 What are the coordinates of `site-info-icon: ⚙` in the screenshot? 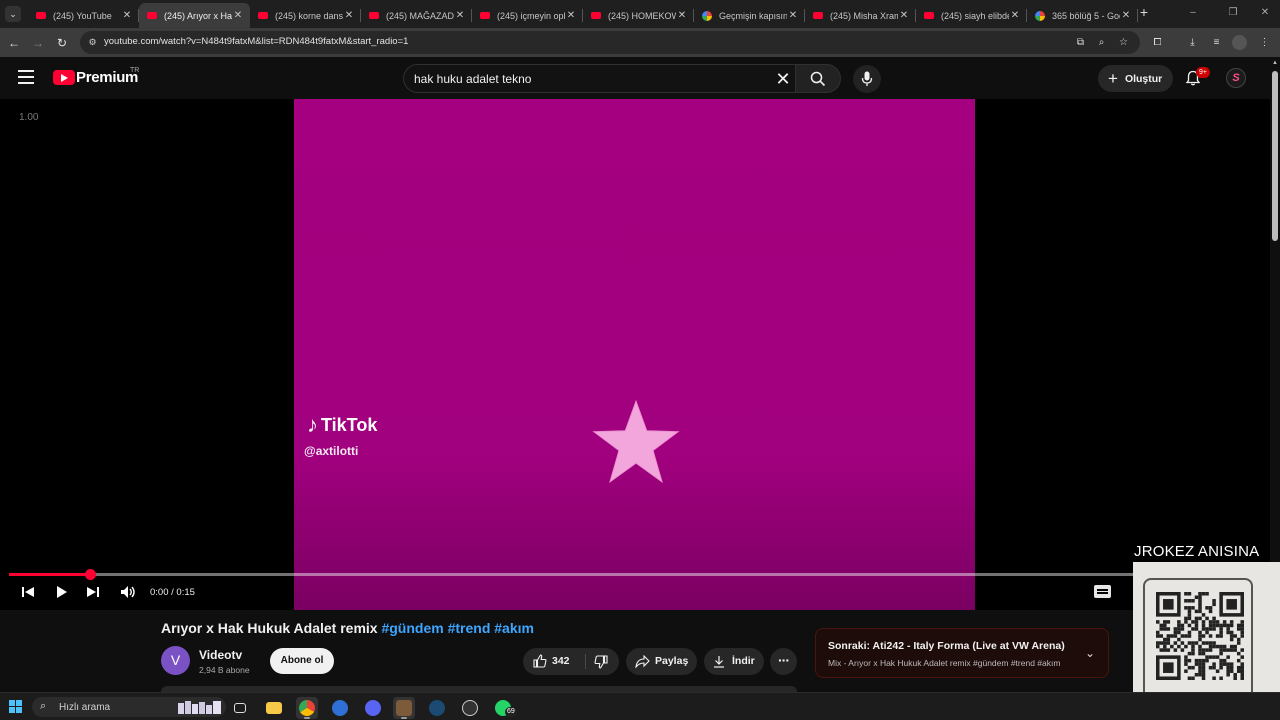 It's located at (92, 42).